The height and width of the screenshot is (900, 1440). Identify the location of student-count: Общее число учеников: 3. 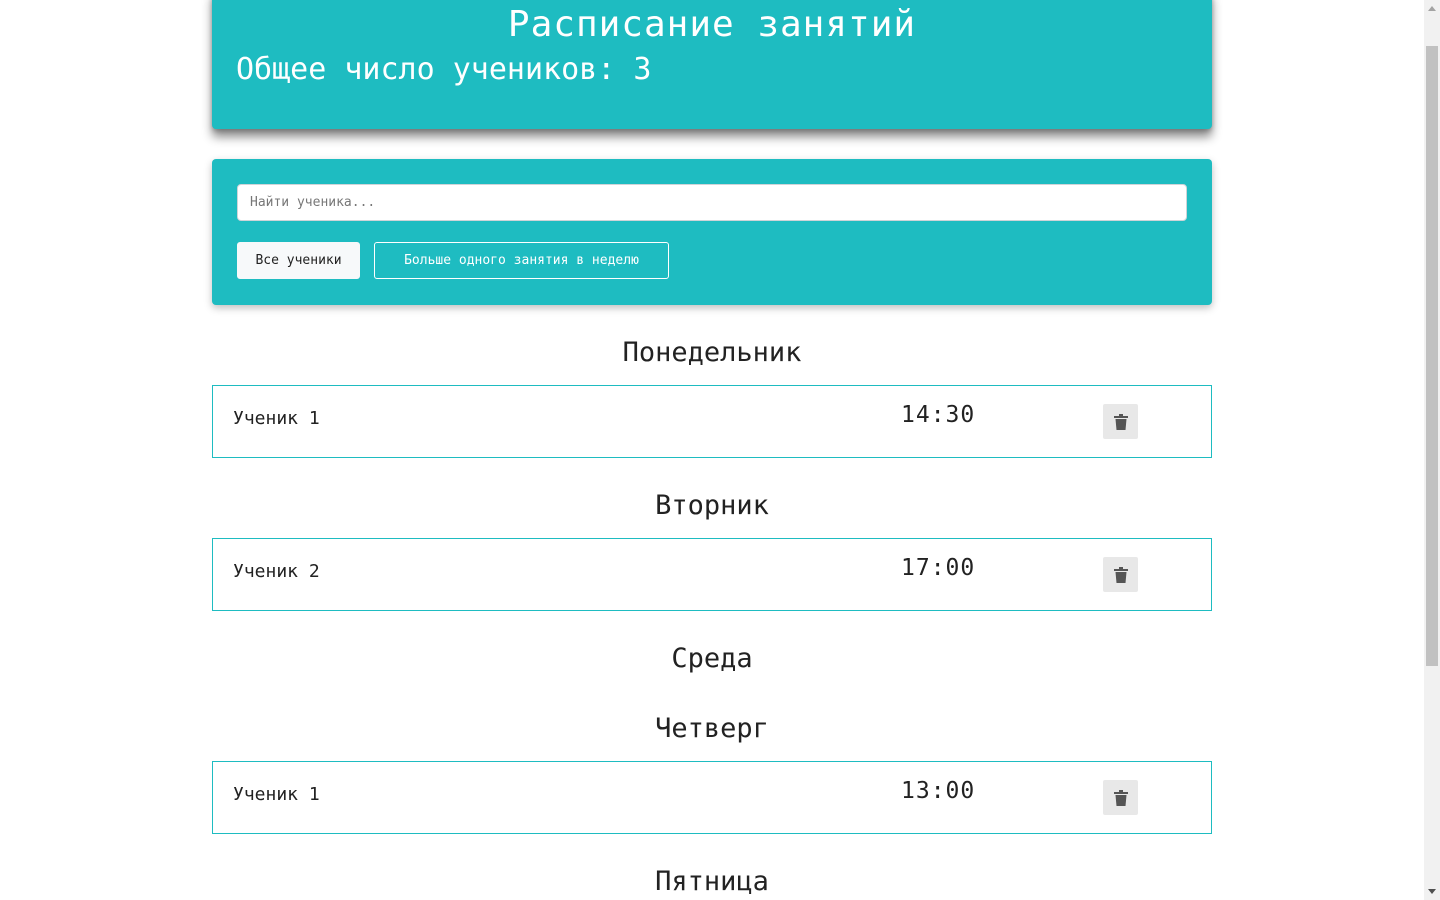
(444, 69).